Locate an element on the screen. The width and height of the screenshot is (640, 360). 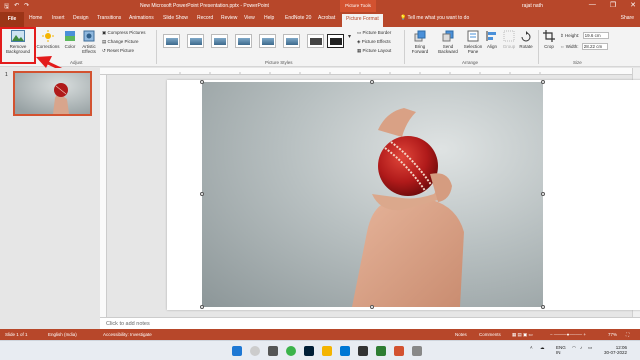
picture-effects-button: ◈ Picture Effects is located at coordinates (374, 42).